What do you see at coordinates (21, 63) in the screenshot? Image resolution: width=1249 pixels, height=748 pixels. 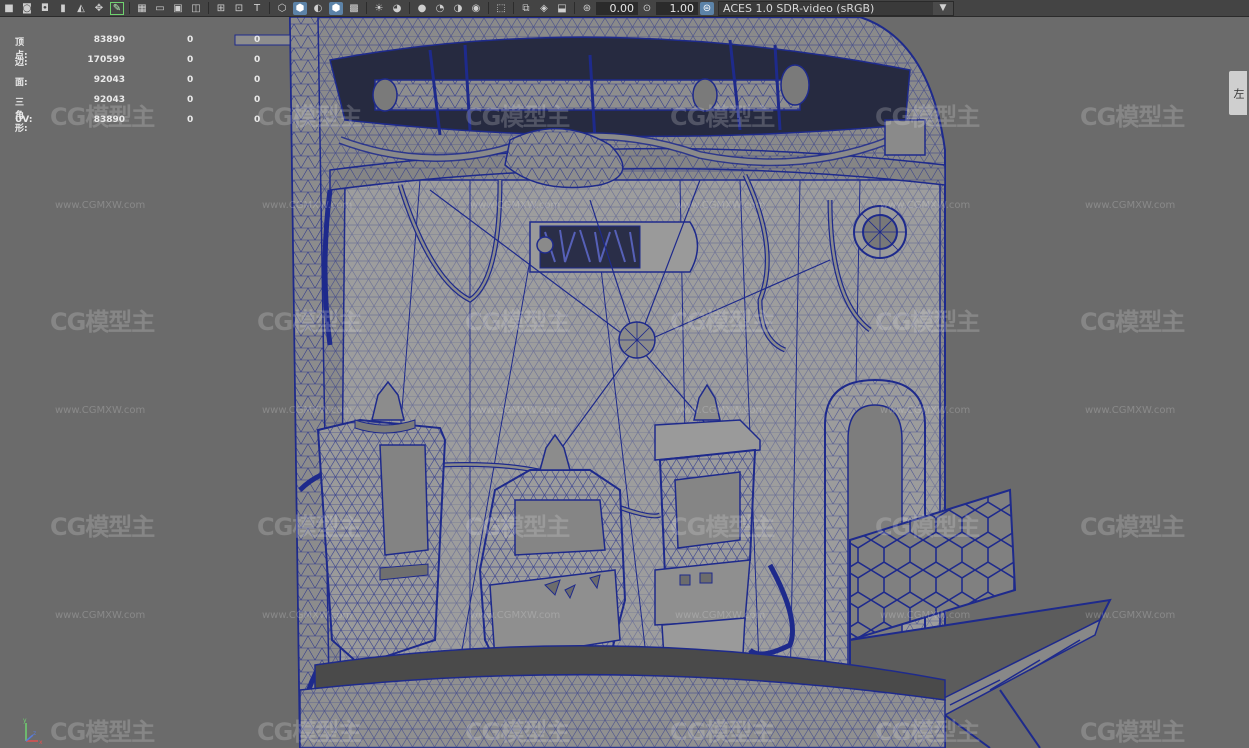 I see `hud-label: 边:` at bounding box center [21, 63].